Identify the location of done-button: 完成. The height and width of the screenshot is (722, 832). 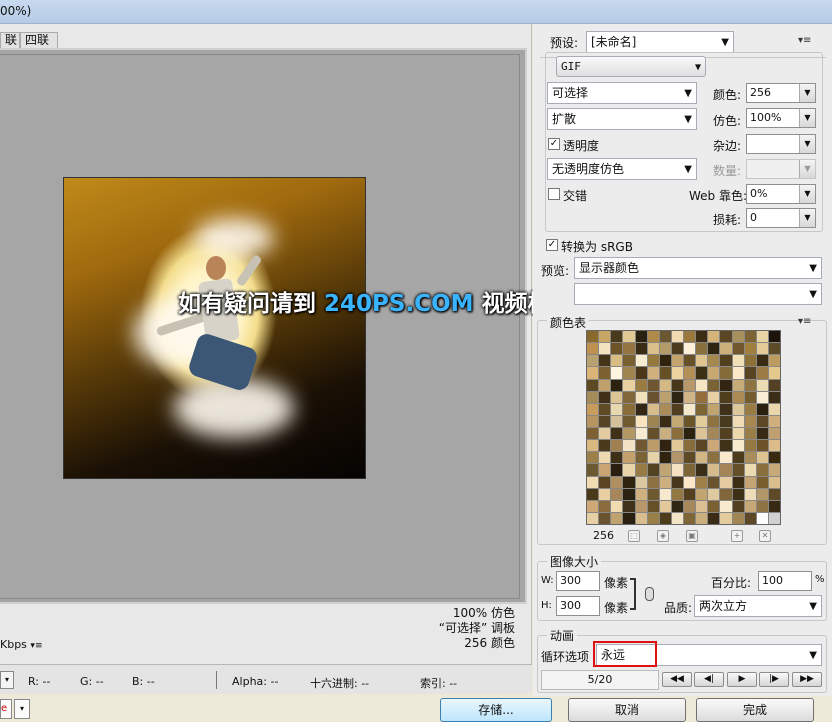
(755, 710).